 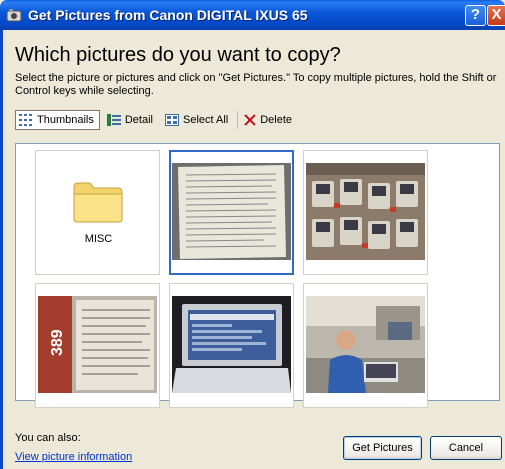 I want to click on document-photo-thumbnail, so click(x=231, y=212).